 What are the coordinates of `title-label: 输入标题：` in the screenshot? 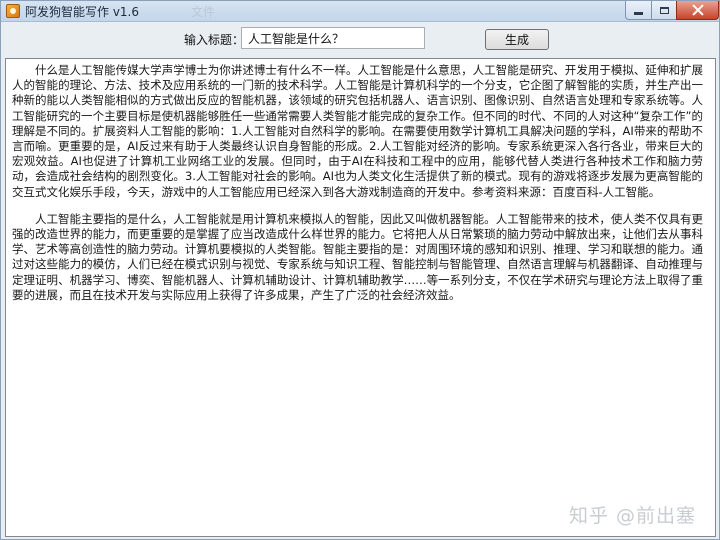 It's located at (214, 40).